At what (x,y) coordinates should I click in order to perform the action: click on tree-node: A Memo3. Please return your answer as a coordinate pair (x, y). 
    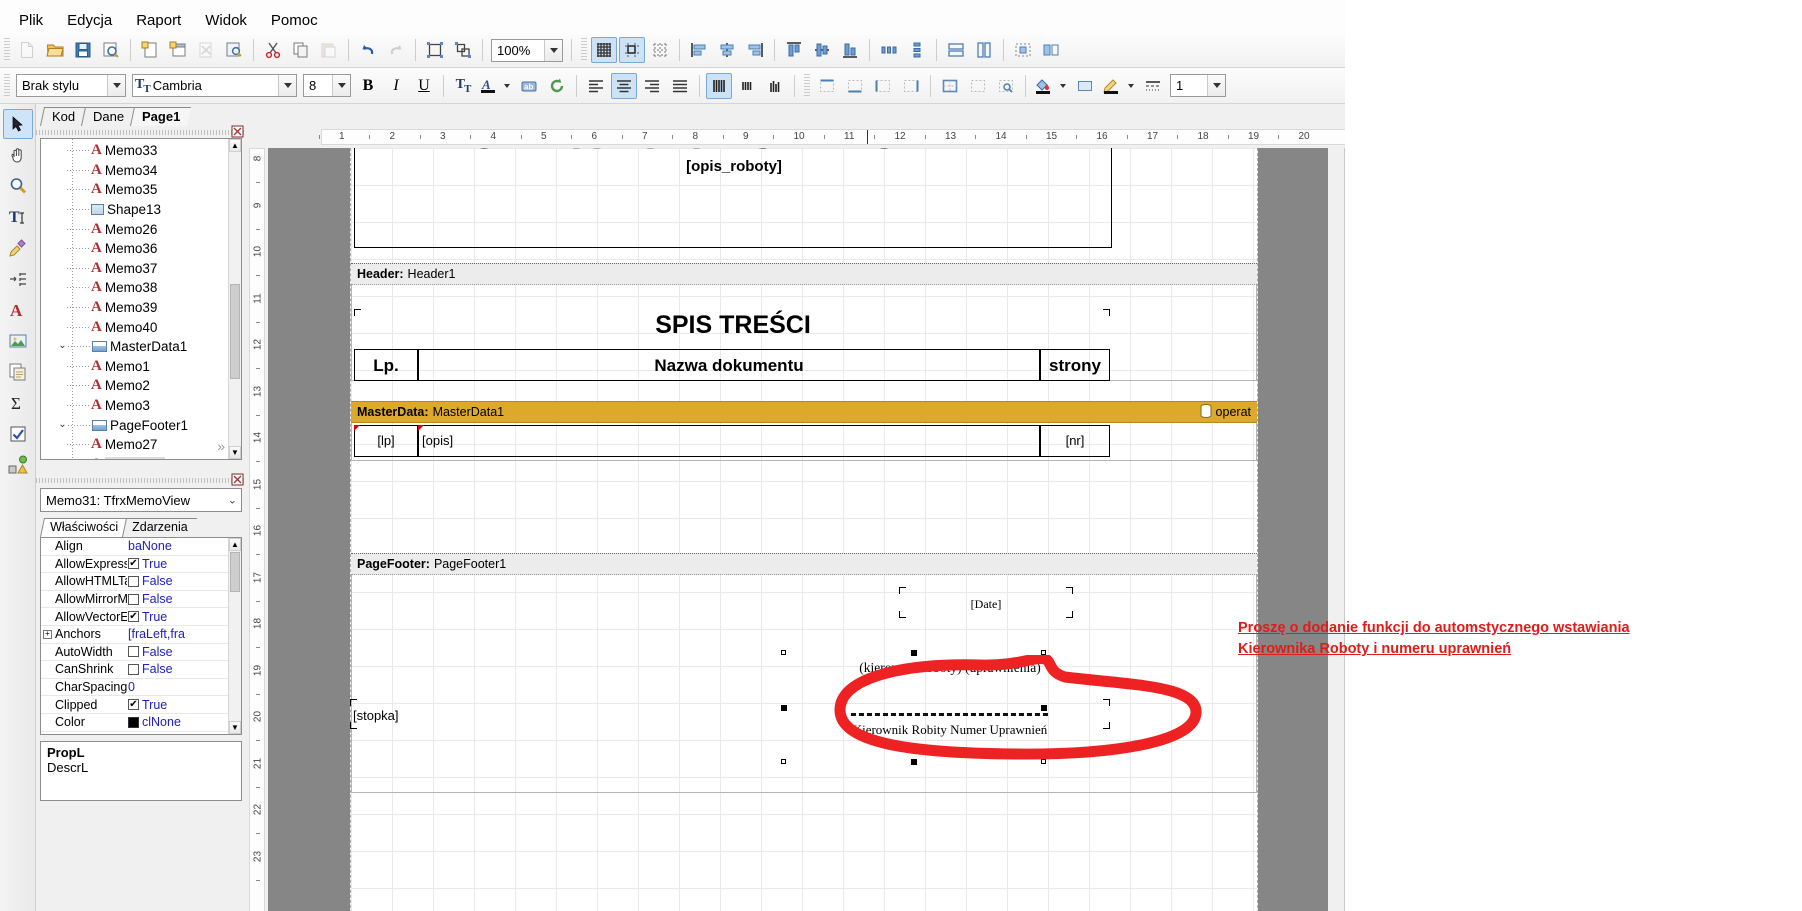
    Looking at the image, I should click on (134, 406).